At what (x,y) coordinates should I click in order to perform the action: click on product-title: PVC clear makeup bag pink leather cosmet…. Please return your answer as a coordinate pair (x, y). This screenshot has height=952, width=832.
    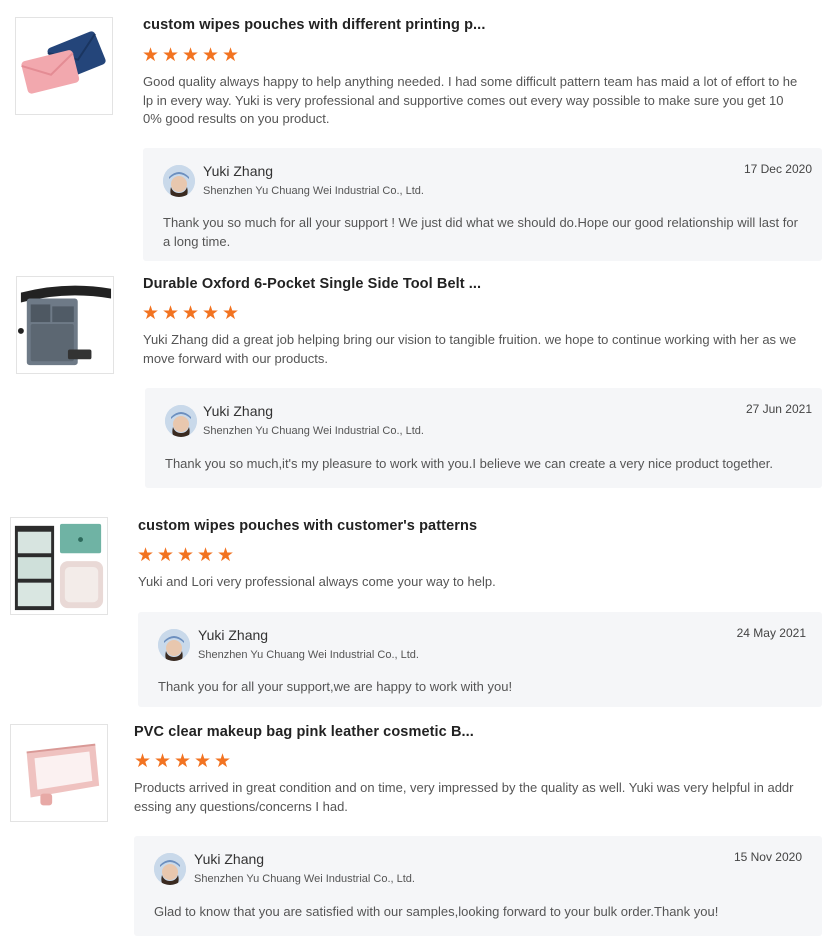
    Looking at the image, I should click on (304, 732).